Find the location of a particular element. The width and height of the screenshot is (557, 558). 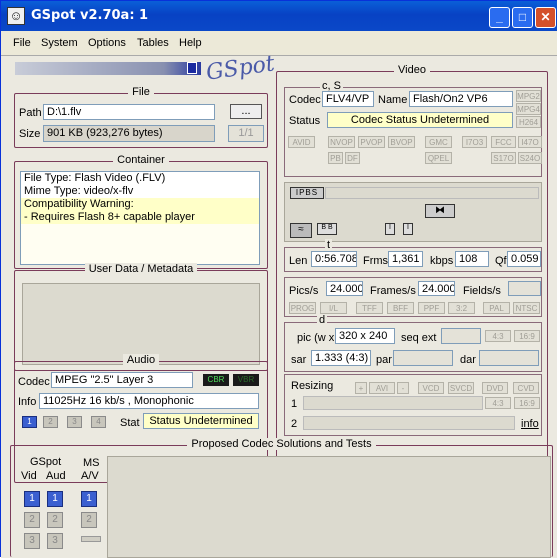

i-frame-marker-1-icon: I is located at coordinates (390, 229).